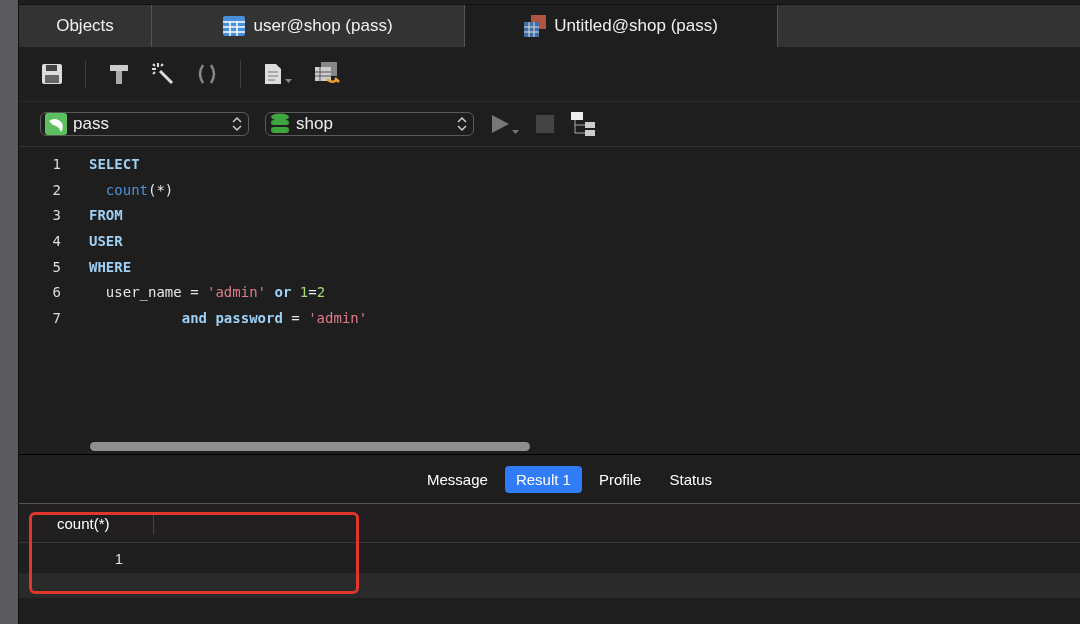  I want to click on hammer-icon, so click(119, 74).